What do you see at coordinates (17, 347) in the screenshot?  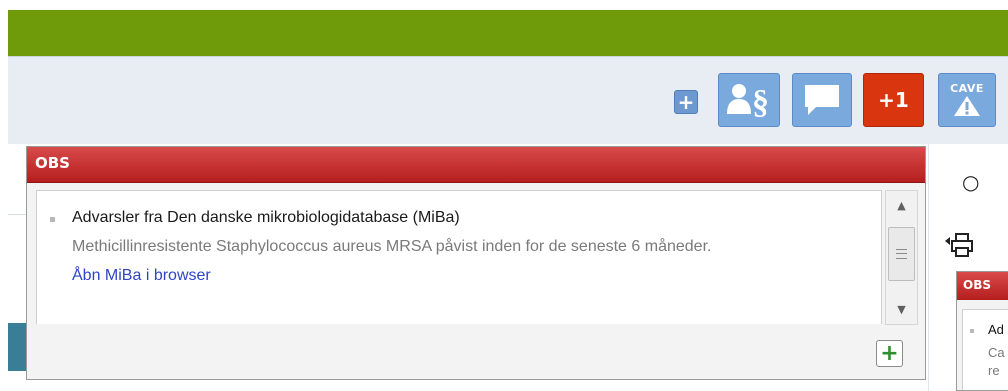 I see `left-tab-strip` at bounding box center [17, 347].